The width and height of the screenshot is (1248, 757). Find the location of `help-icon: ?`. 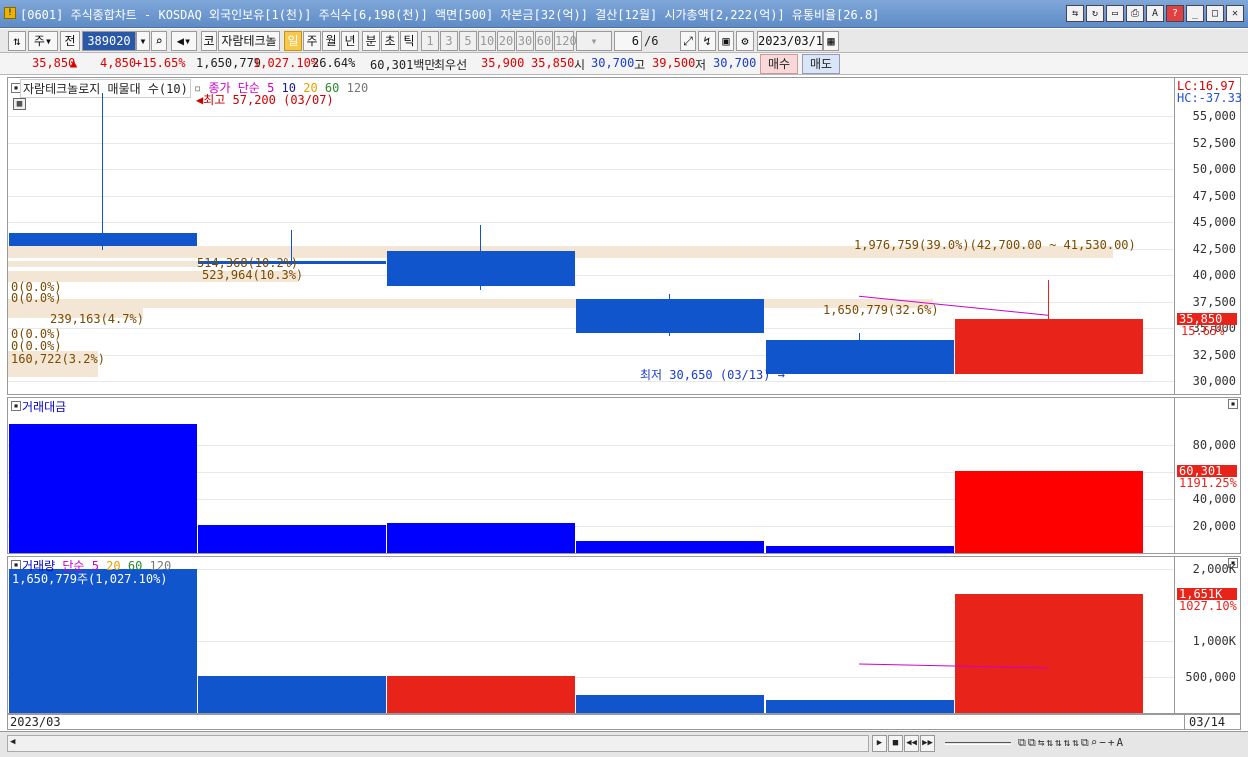

help-icon: ? is located at coordinates (1175, 13).